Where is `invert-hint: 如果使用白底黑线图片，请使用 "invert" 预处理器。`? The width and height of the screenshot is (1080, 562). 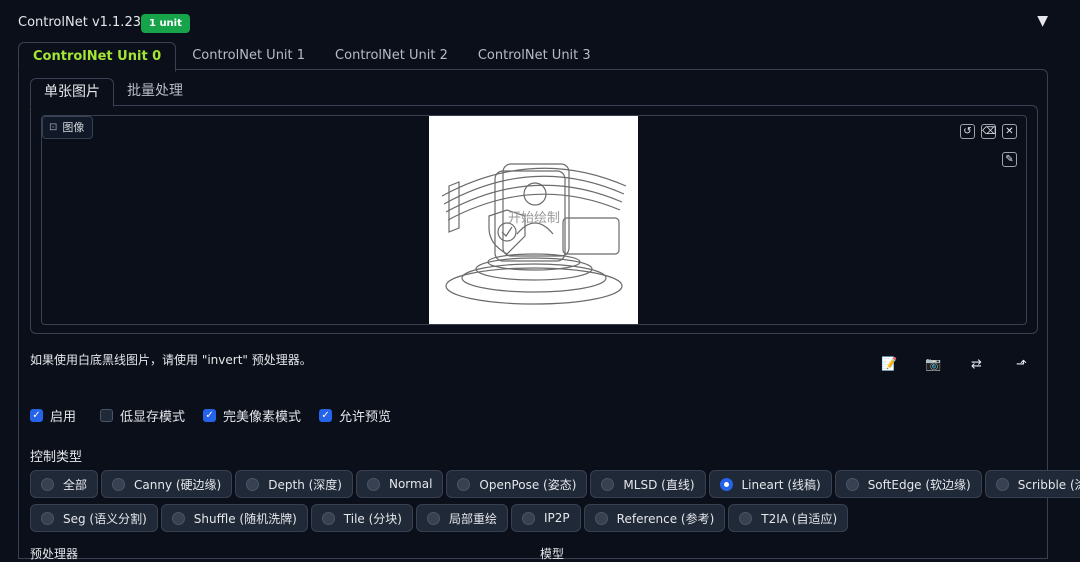 invert-hint: 如果使用白底黑线图片，请使用 "invert" 预处理器。 is located at coordinates (171, 360).